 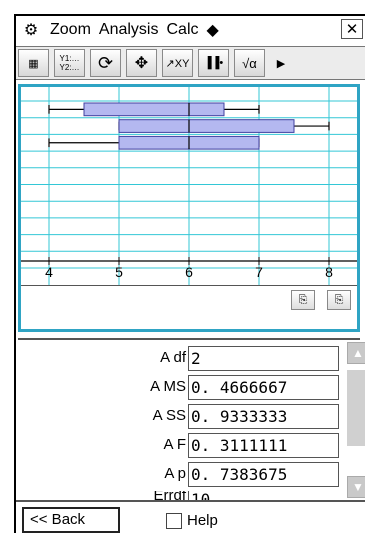 What do you see at coordinates (281, 63) in the screenshot?
I see `toolbar-more-icon: ▶` at bounding box center [281, 63].